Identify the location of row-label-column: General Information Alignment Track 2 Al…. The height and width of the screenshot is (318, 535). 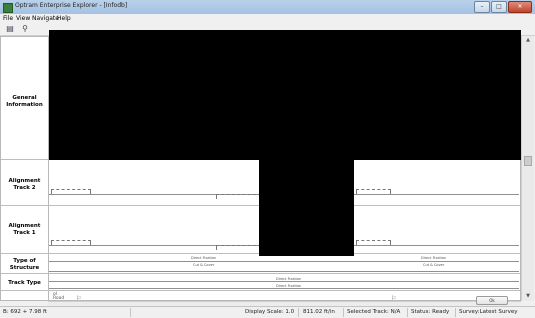
(25, 169).